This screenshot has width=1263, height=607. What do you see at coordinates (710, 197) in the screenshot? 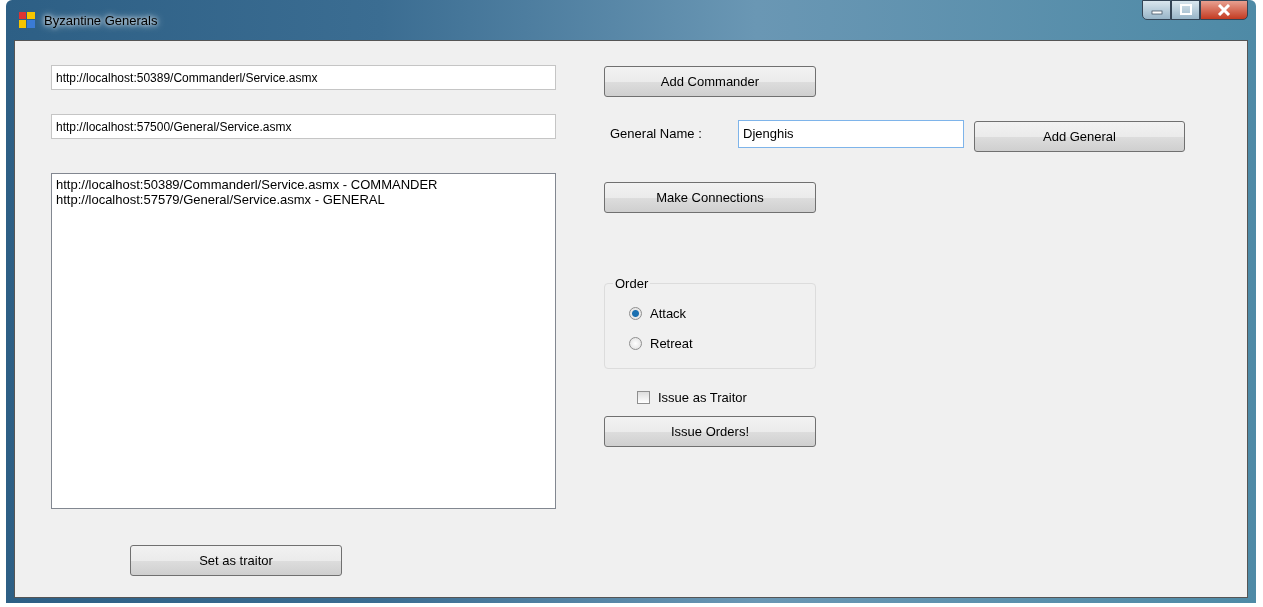
I see `make-connections-button: Make Connections` at bounding box center [710, 197].